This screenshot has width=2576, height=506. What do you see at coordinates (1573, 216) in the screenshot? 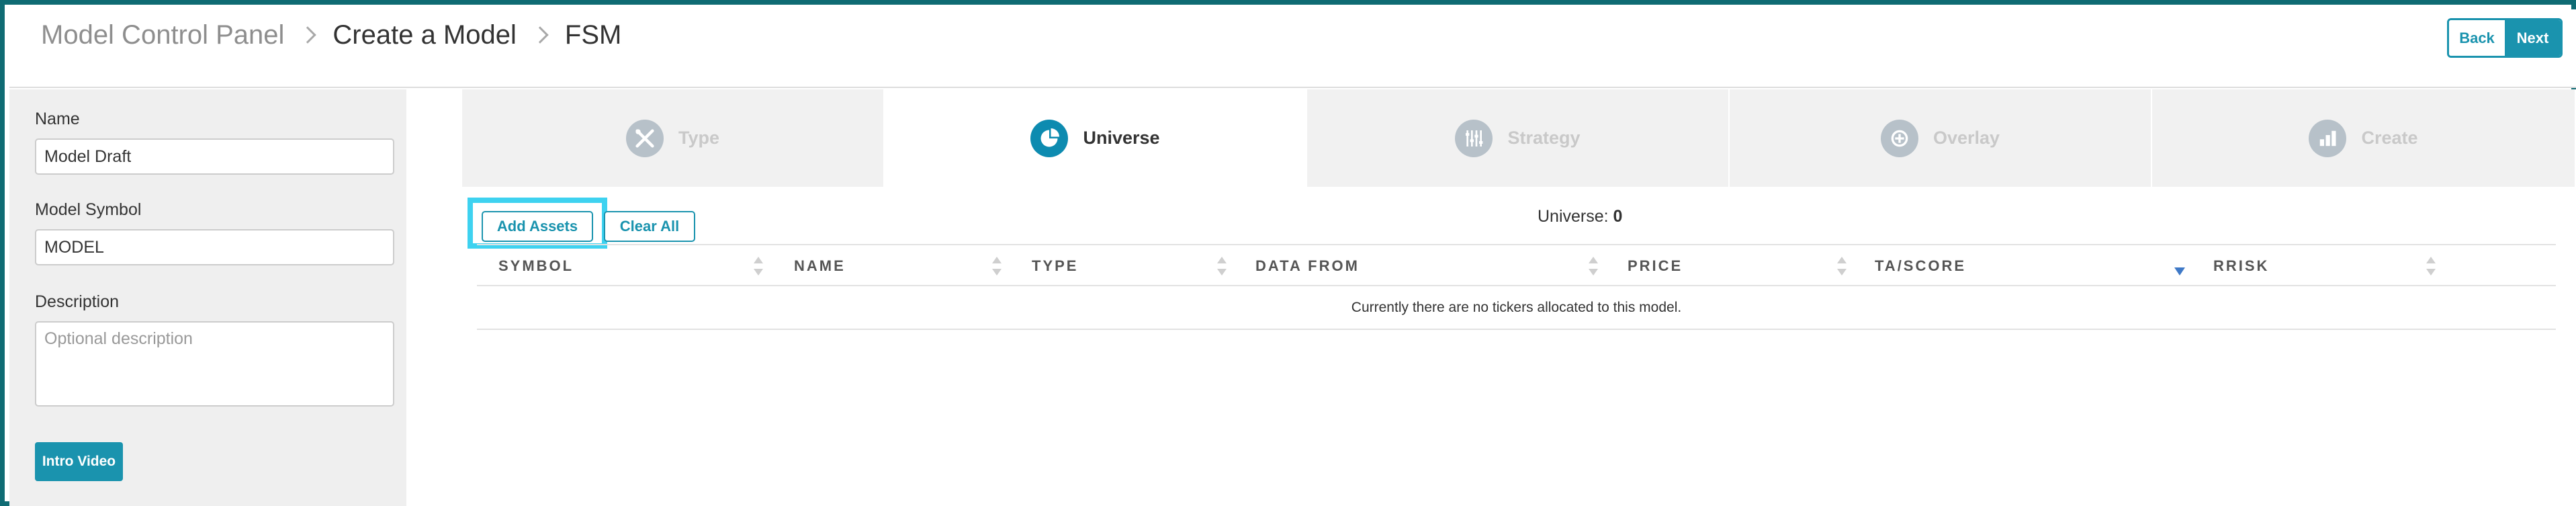
I see `universe-count-label: Universe:` at bounding box center [1573, 216].